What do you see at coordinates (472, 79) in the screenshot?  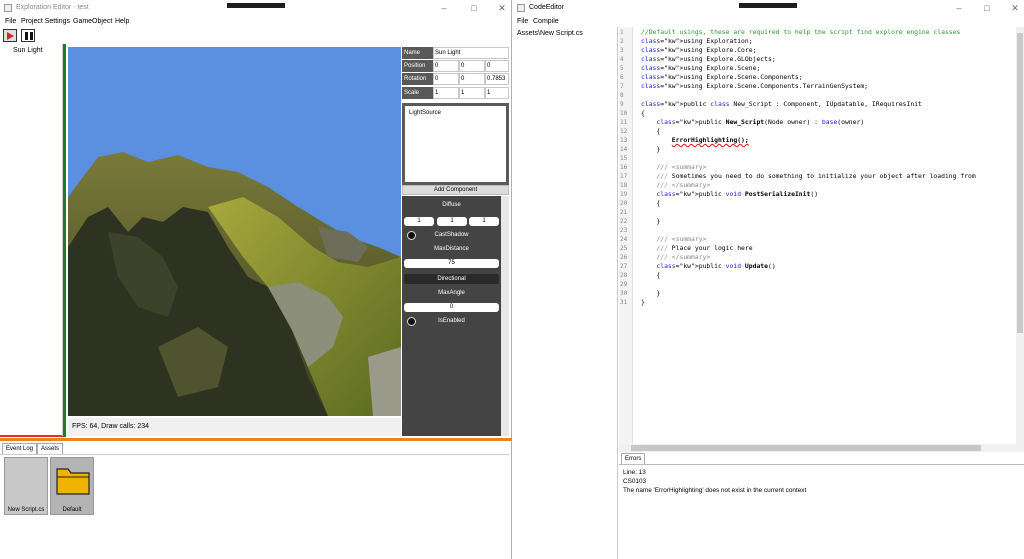 I see `rotation-y-field: 0` at bounding box center [472, 79].